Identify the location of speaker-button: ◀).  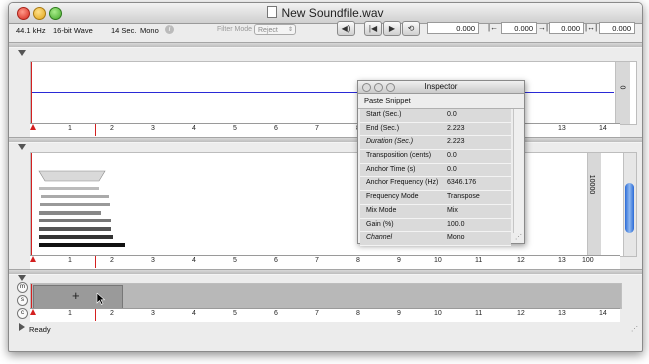
(346, 28).